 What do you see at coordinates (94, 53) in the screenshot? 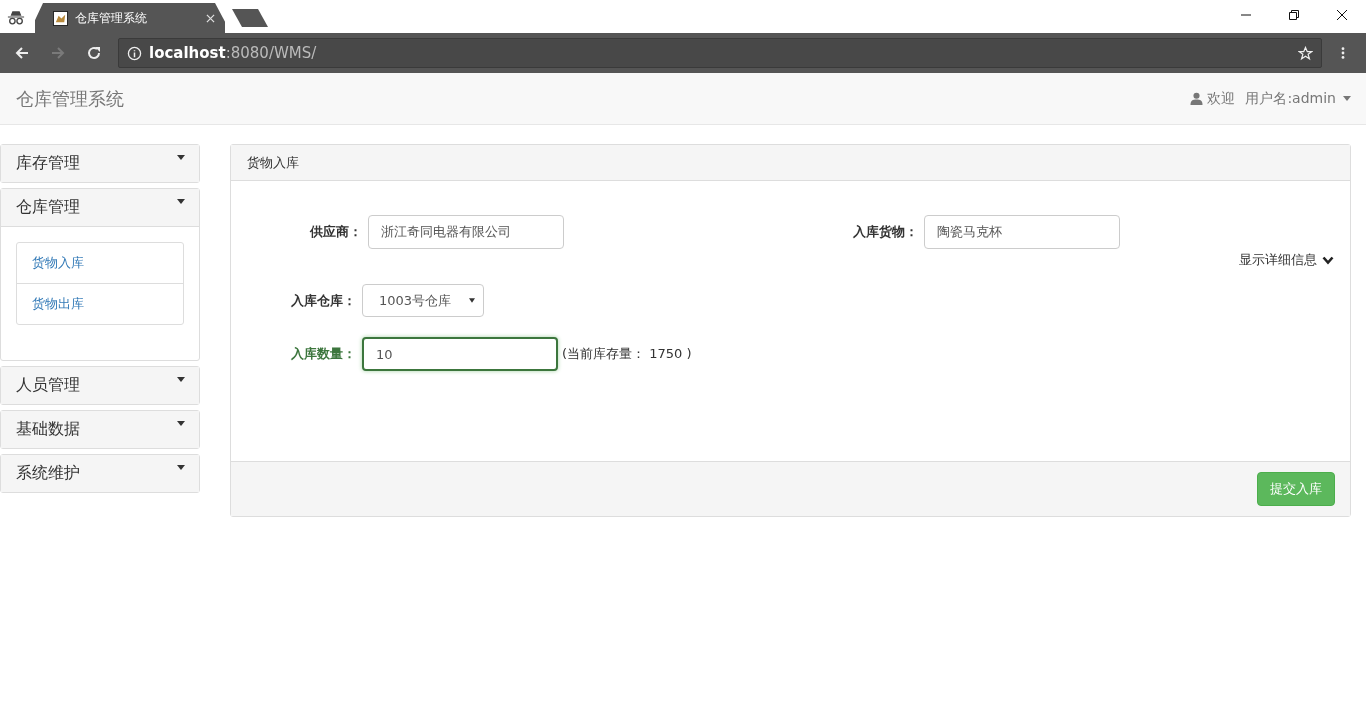
I see `reload-icon` at bounding box center [94, 53].